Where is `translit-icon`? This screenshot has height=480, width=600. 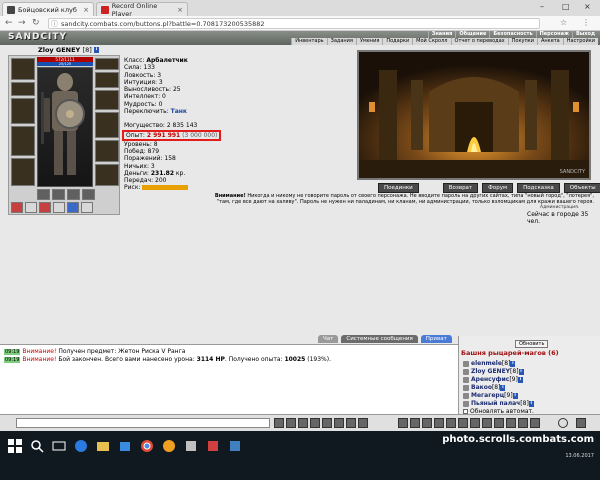
translit-icon is located at coordinates (327, 423).